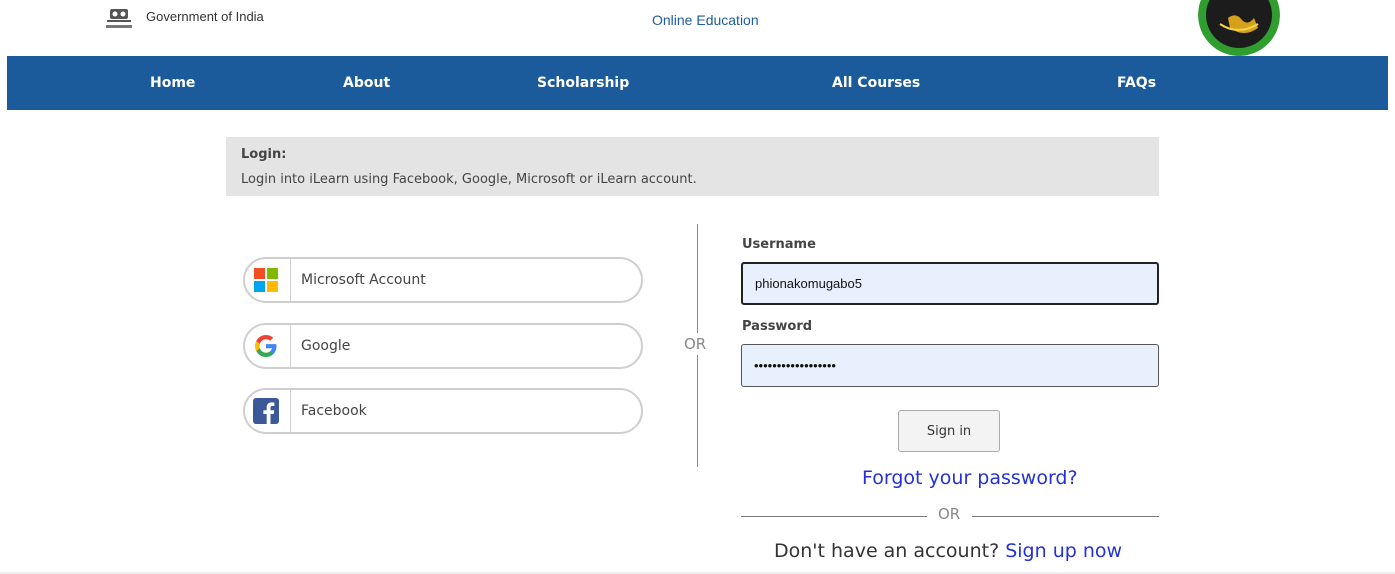 The image size is (1395, 574). I want to click on nav-faqs: FAQs, so click(1136, 83).